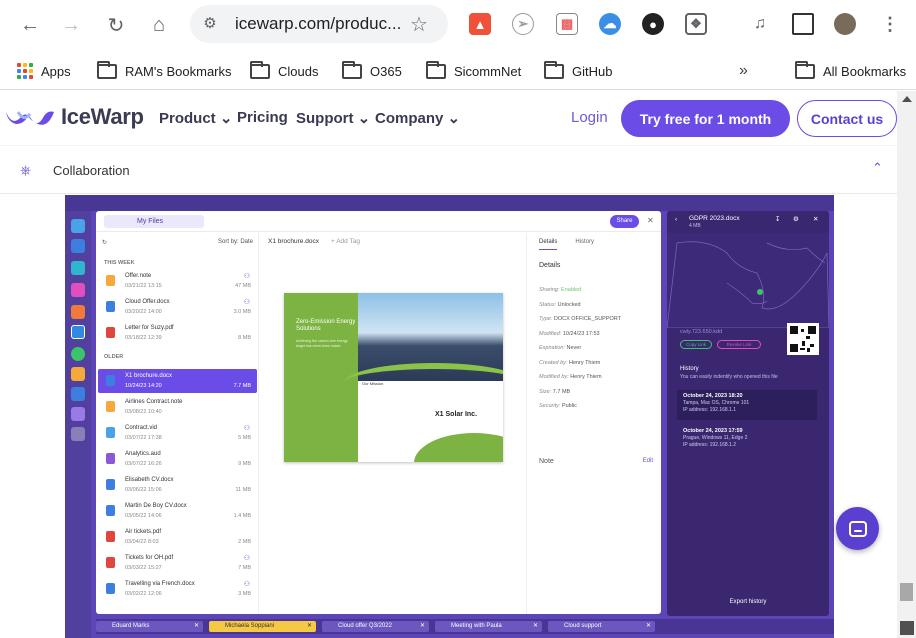 This screenshot has height=638, width=916. Describe the element at coordinates (244, 594) in the screenshot. I see `file-size: 3 MB` at that location.